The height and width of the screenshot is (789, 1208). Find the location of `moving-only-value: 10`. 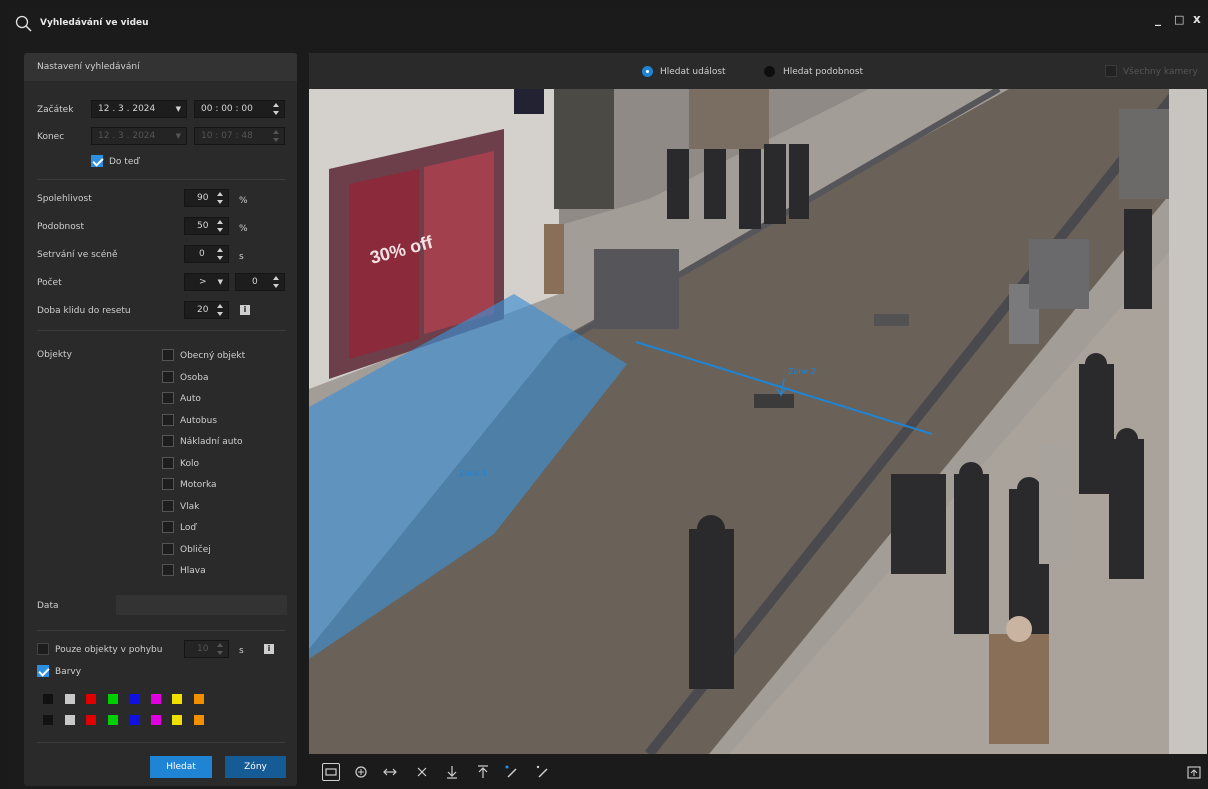

moving-only-value: 10 is located at coordinates (203, 649).